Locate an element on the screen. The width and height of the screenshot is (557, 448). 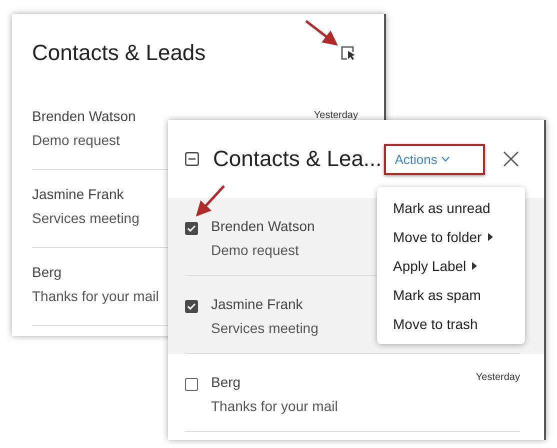
actions-button: Actions is located at coordinates (434, 159).